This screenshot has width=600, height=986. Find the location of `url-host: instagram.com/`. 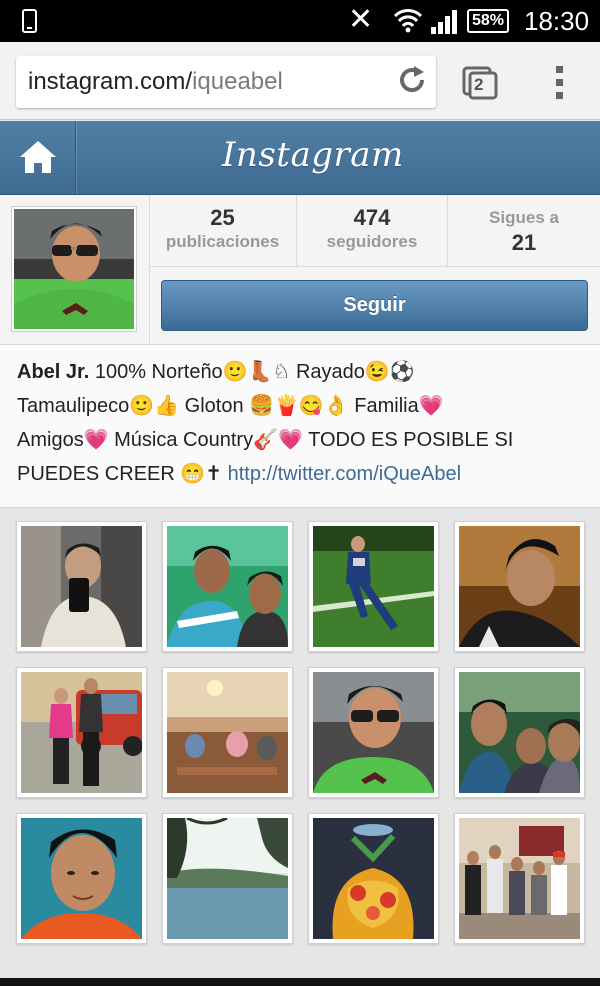

url-host: instagram.com/ is located at coordinates (110, 81).